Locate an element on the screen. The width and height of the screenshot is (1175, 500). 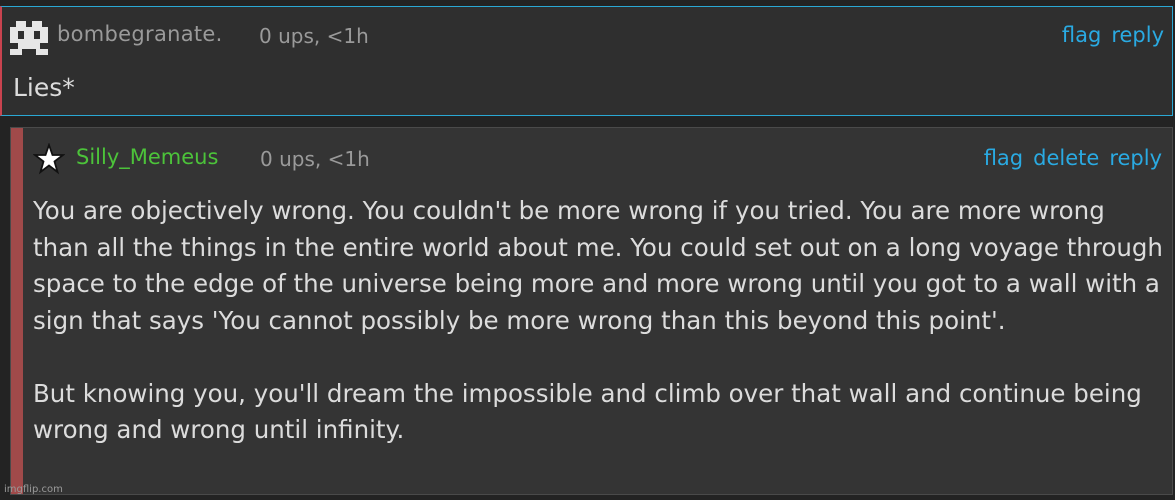
comment-actions: flag delete reply is located at coordinates (1073, 158).